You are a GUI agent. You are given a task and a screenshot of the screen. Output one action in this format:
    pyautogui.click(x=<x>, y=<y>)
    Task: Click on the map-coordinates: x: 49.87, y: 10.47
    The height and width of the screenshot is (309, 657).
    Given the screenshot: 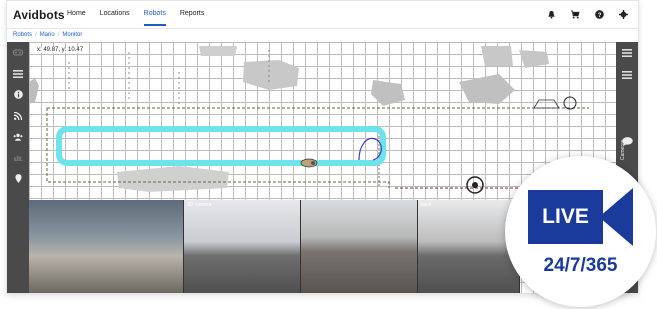 What is the action you would take?
    pyautogui.click(x=60, y=50)
    